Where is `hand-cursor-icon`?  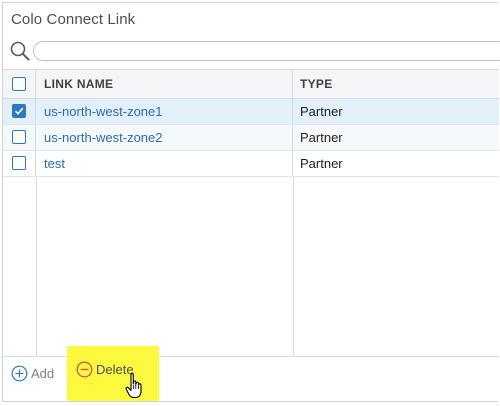
hand-cursor-icon is located at coordinates (133, 386).